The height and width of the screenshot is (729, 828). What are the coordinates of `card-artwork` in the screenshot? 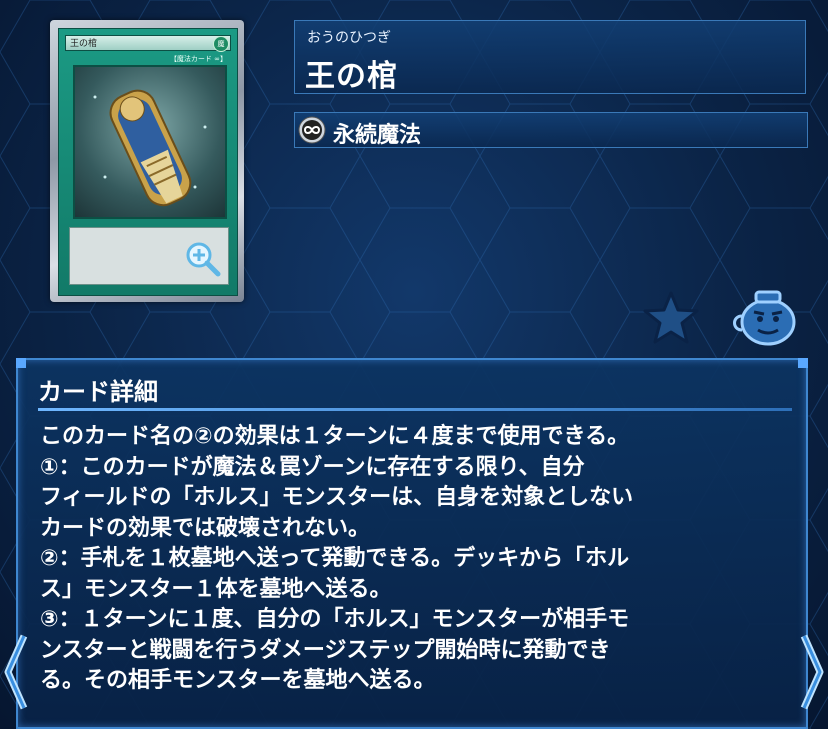 It's located at (150, 142).